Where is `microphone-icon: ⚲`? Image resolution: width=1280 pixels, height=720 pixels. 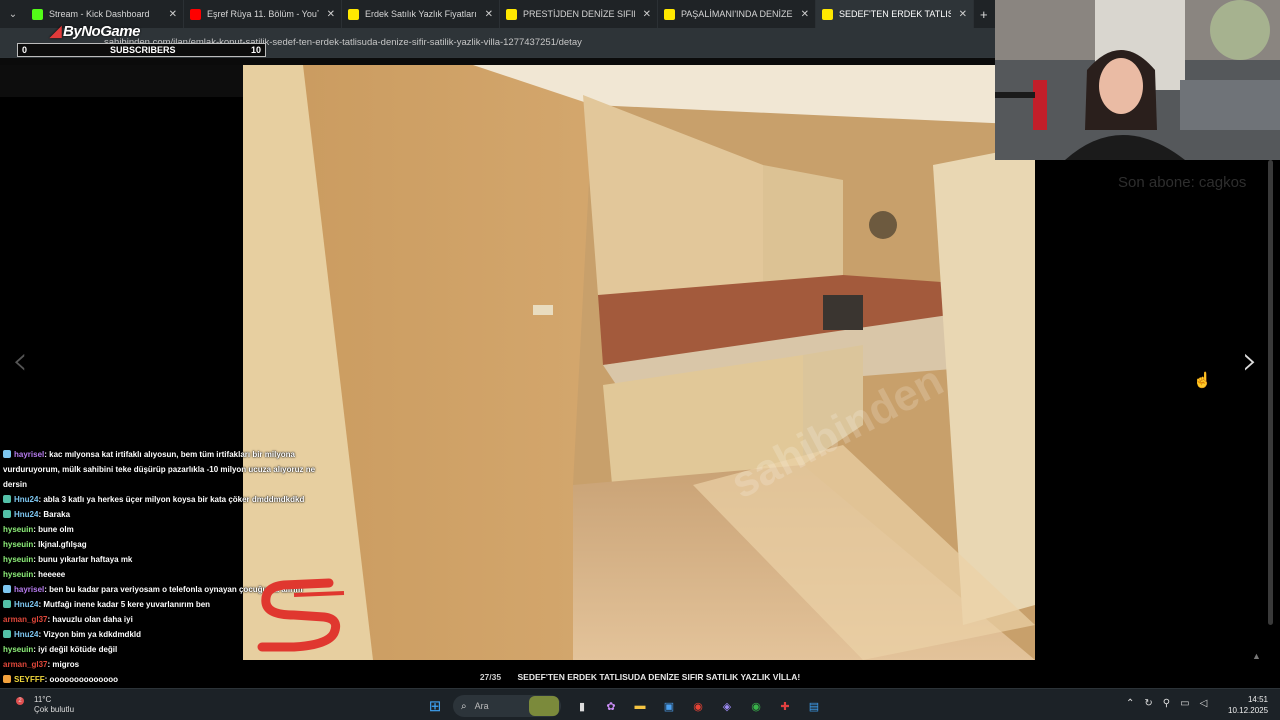
microphone-icon: ⚲ is located at coordinates (1166, 703).